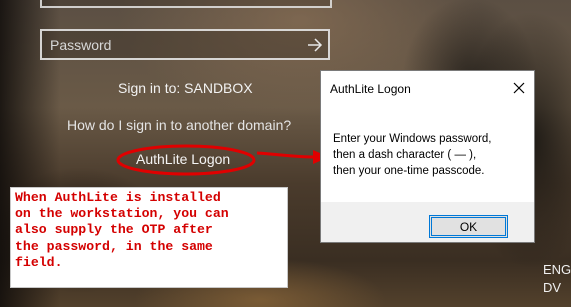 This screenshot has height=307, width=571. I want to click on submit-arrow-button, so click(314, 44).